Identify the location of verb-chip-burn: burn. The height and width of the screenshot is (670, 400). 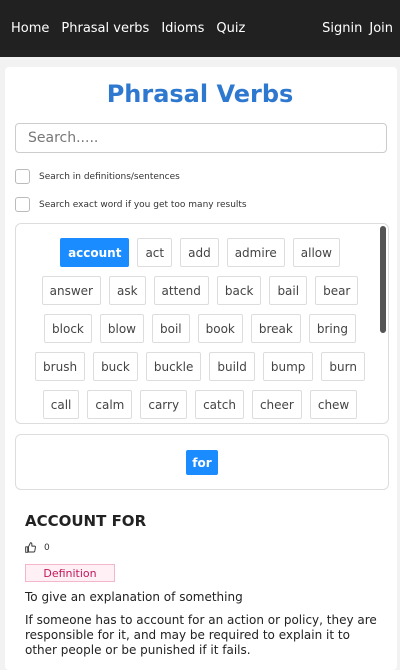
(343, 366).